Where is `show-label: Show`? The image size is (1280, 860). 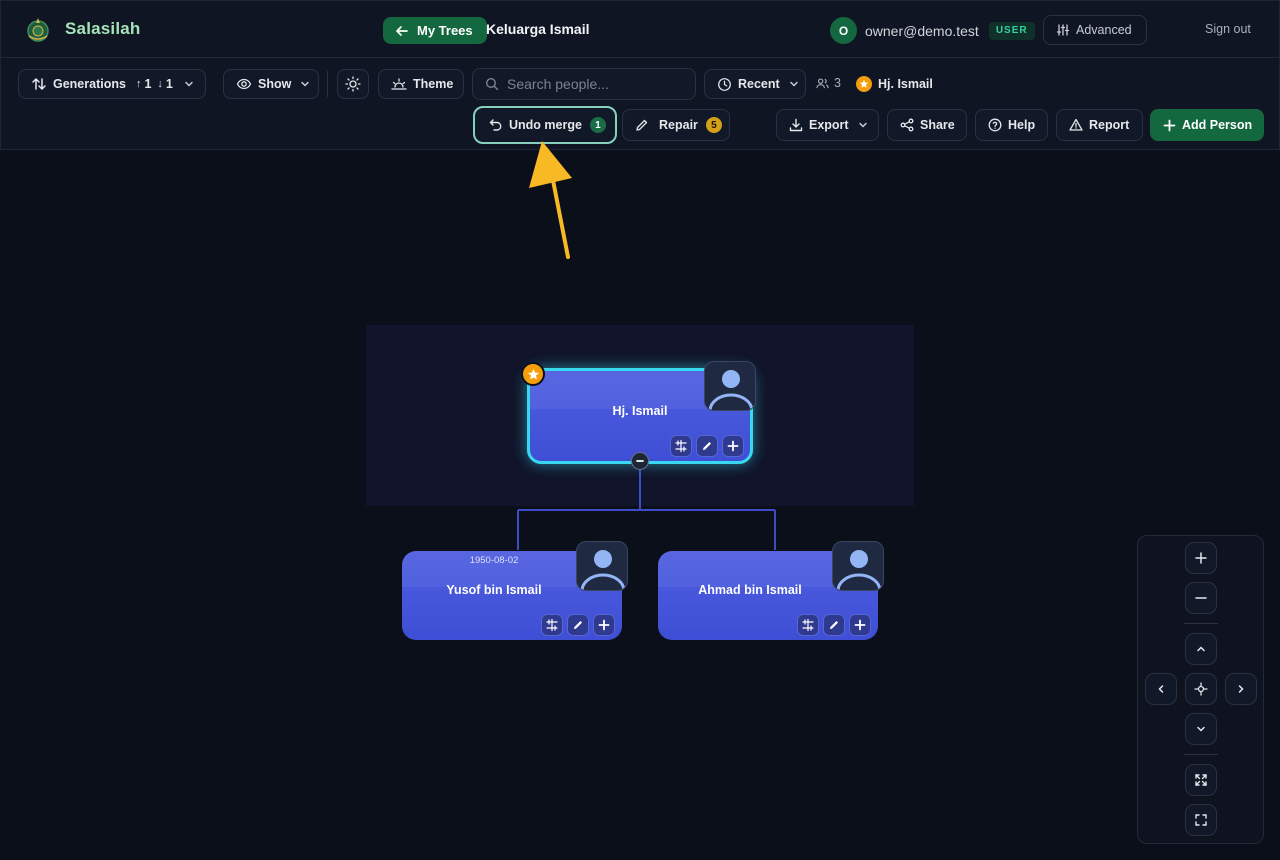 show-label: Show is located at coordinates (275, 84).